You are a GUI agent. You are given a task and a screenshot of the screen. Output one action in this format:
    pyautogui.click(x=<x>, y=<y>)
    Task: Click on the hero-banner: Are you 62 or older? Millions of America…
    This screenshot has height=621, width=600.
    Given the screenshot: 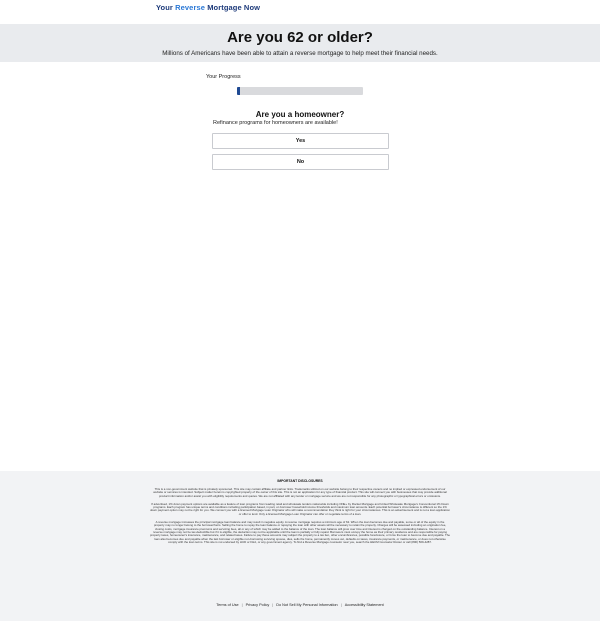 What is the action you would take?
    pyautogui.click(x=300, y=43)
    